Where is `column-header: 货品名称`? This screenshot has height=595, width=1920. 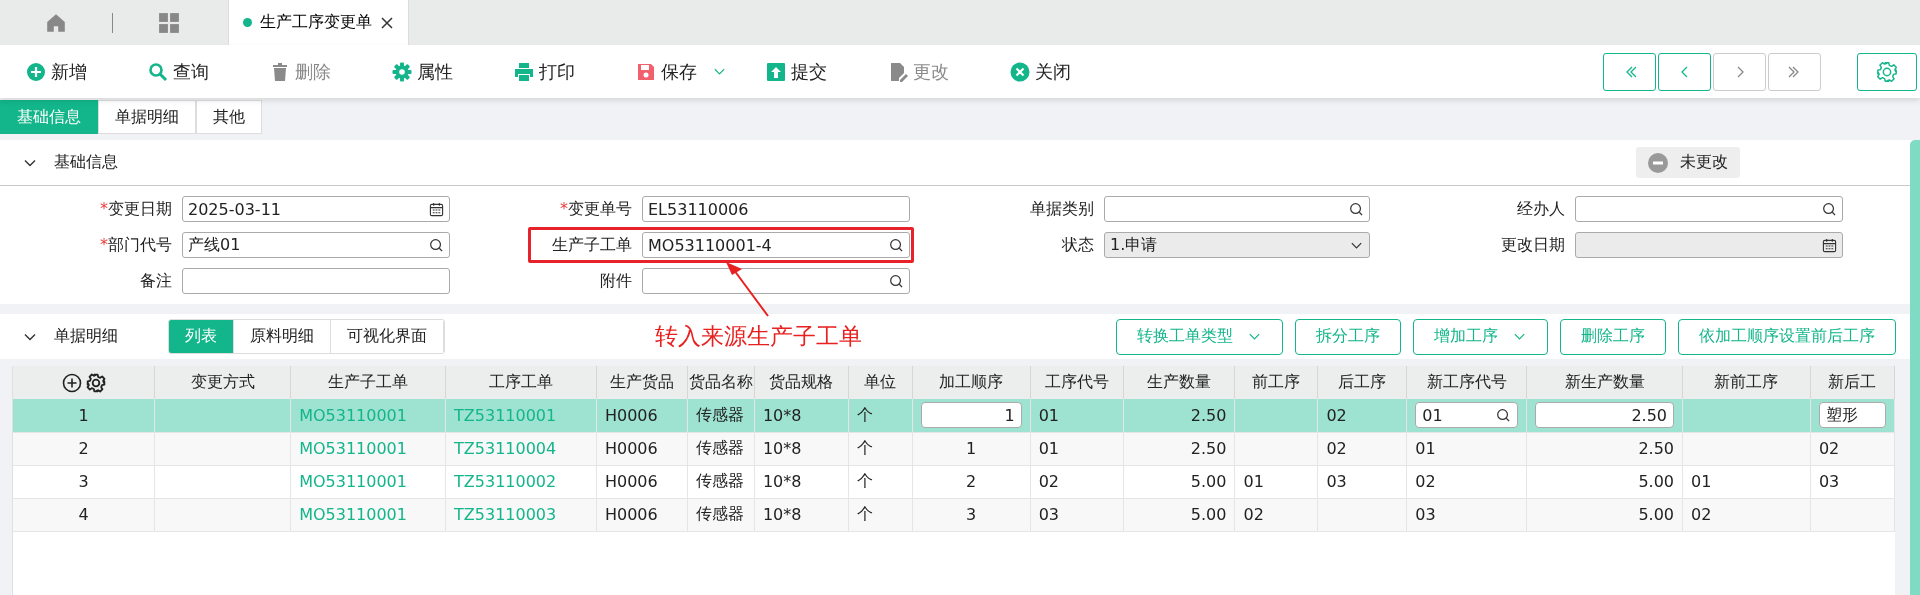
column-header: 货品名称 is located at coordinates (721, 382).